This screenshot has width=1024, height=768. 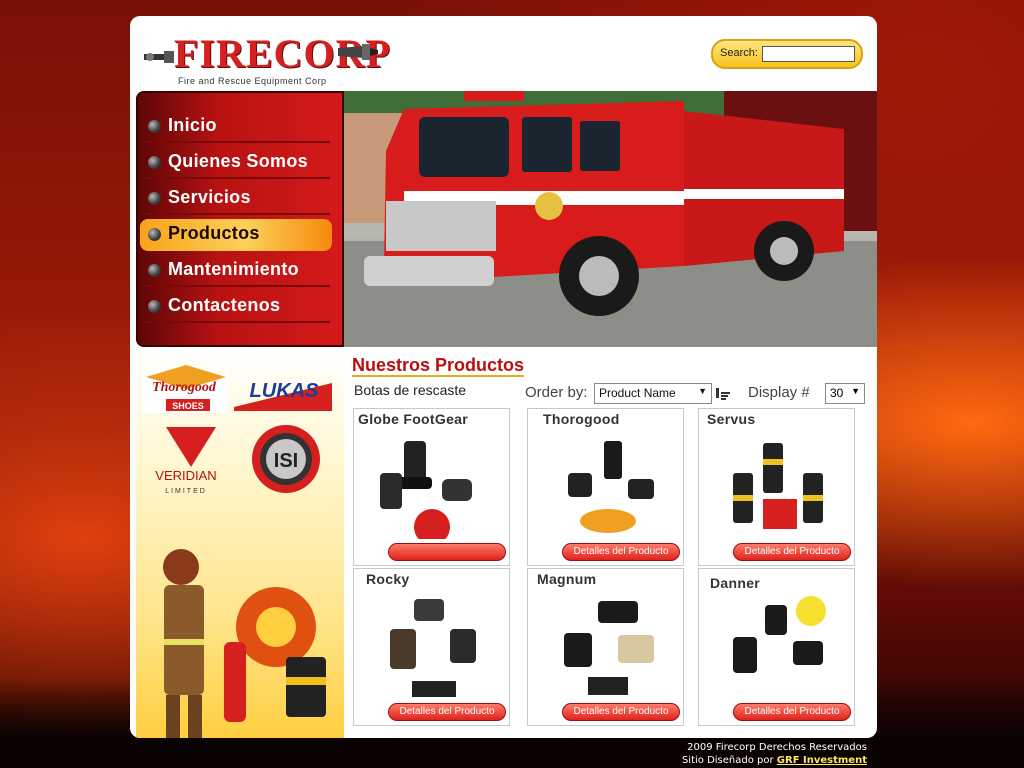 I want to click on firefighter-illustration, so click(x=244, y=643).